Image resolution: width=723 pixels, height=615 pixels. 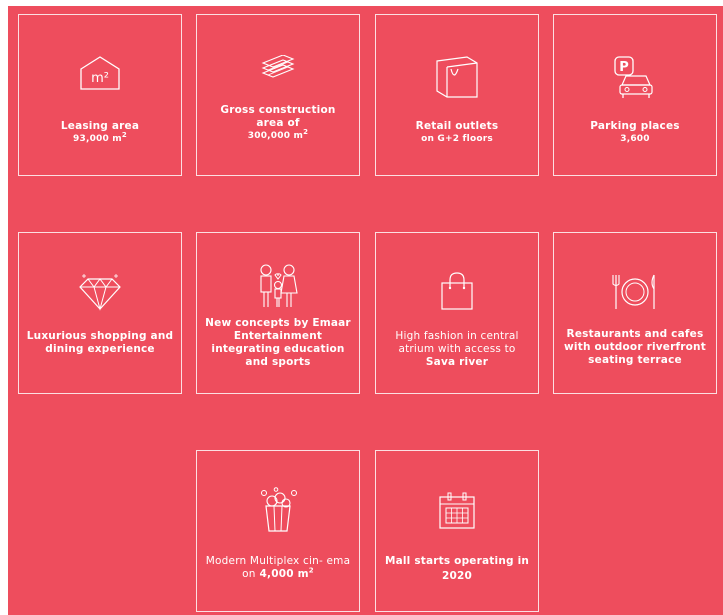 What do you see at coordinates (100, 313) in the screenshot?
I see `card-luxurious-shopping: Luxurious shopping and dining experience` at bounding box center [100, 313].